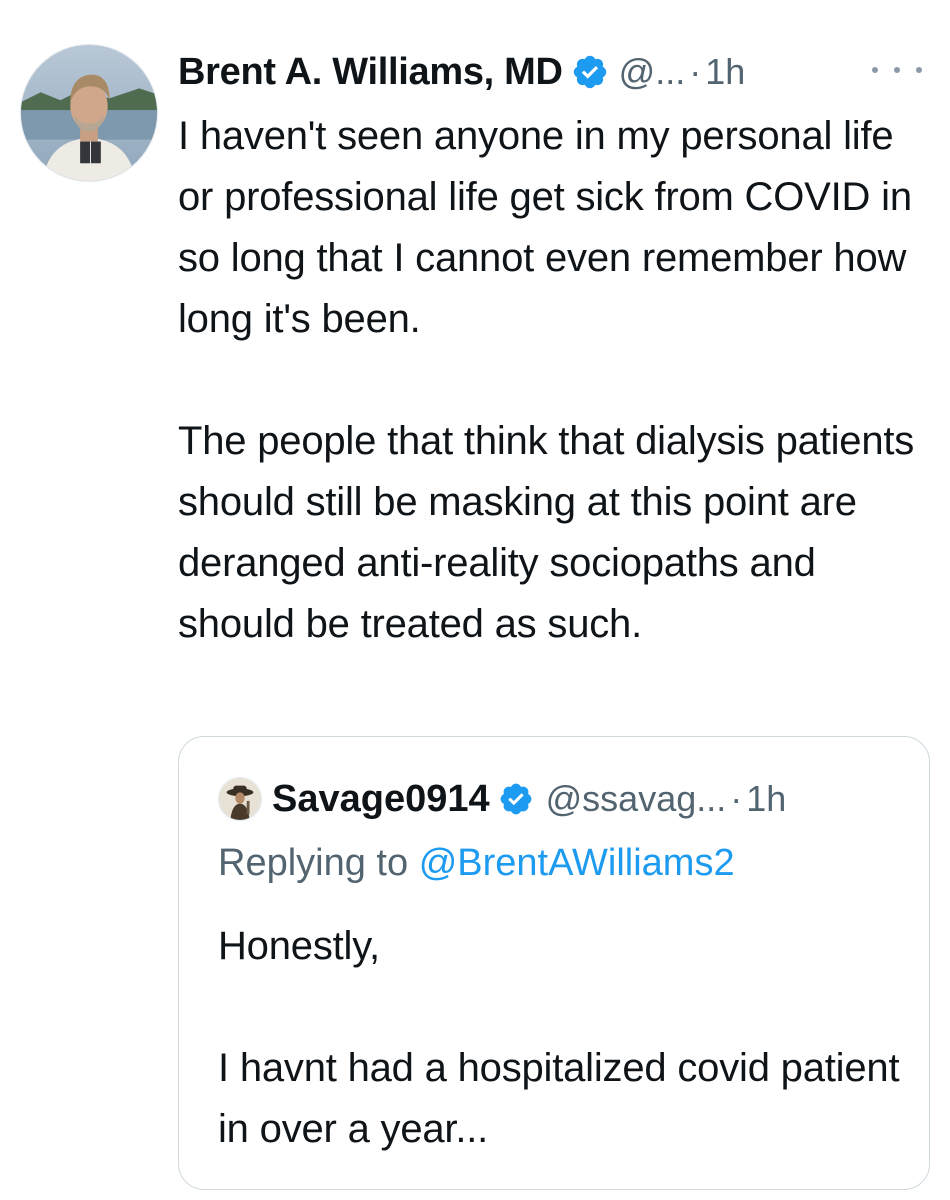  I want to click on quoted-display-name: Savage0914, so click(381, 799).